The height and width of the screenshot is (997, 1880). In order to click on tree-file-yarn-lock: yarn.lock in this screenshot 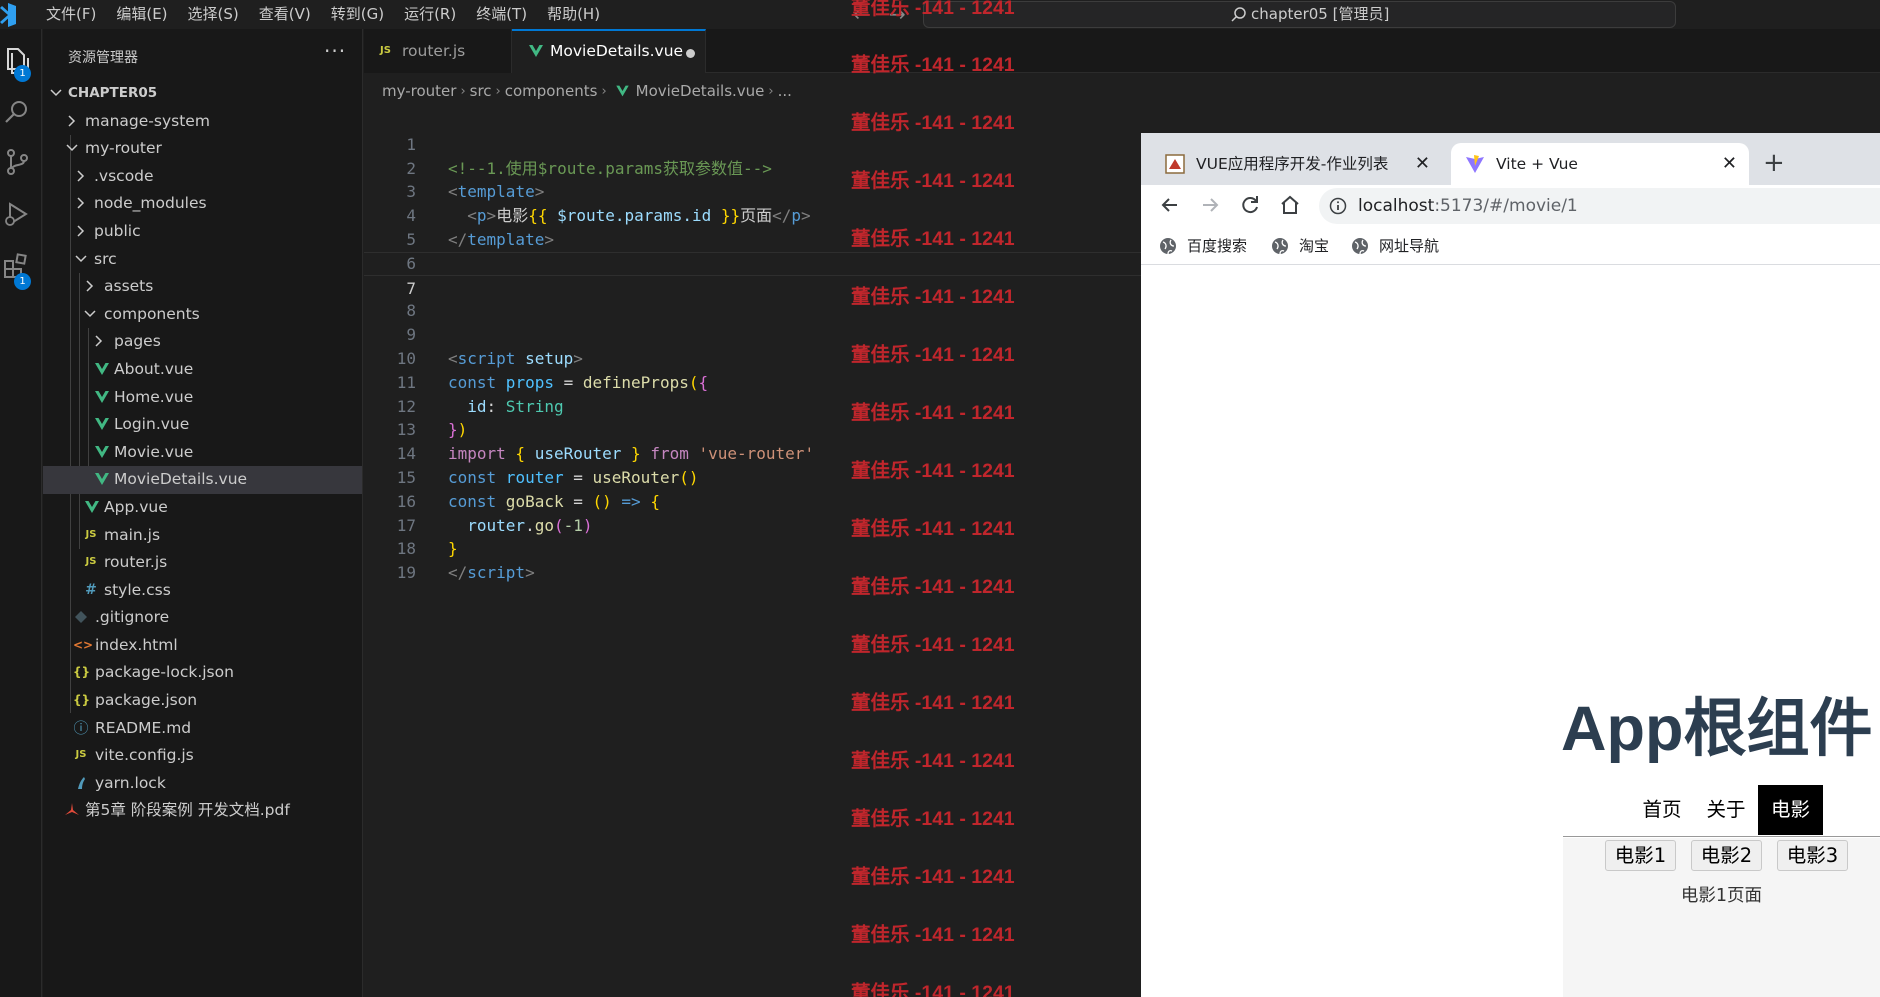, I will do `click(202, 784)`.